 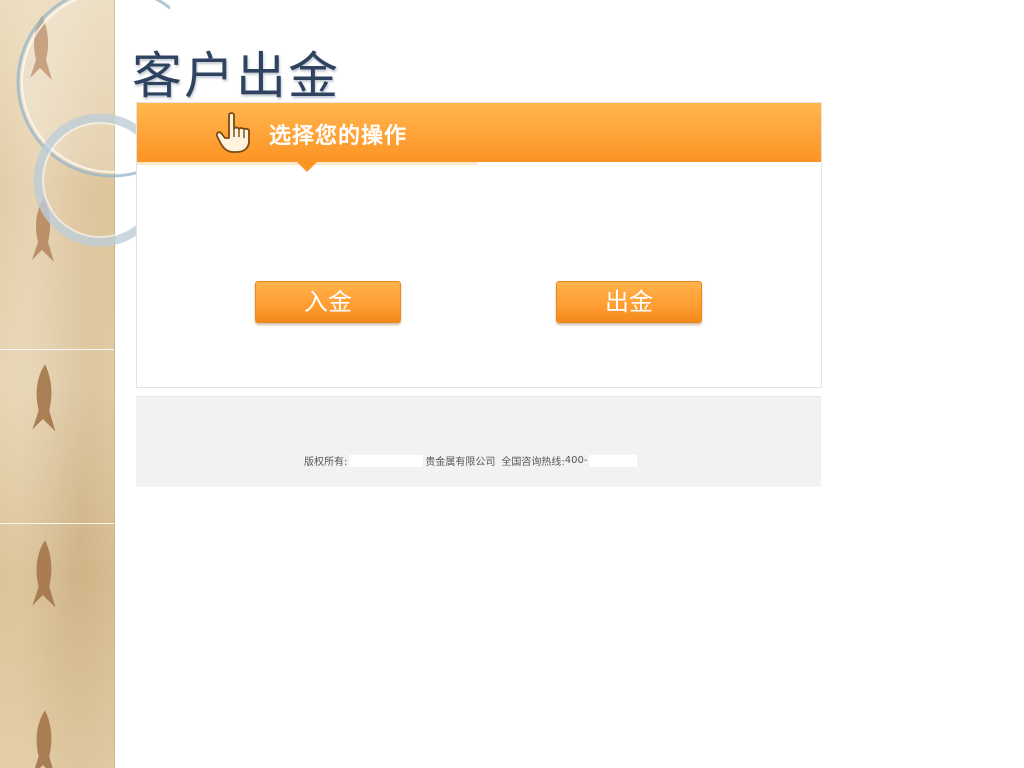 I want to click on panel-title: 选择您的操作, so click(x=338, y=136).